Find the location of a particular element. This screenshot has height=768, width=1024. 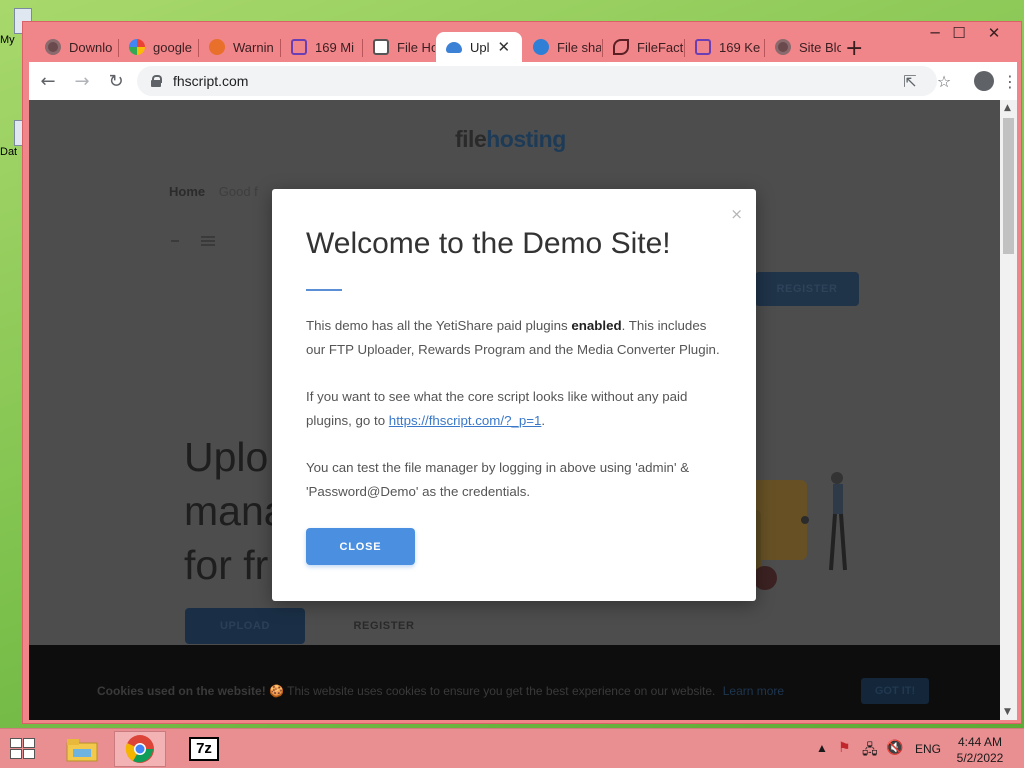

cloud-upload-icon is located at coordinates (454, 47).